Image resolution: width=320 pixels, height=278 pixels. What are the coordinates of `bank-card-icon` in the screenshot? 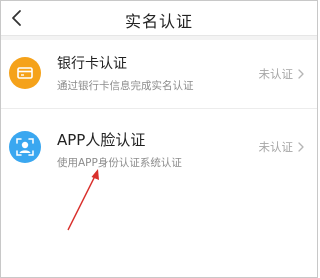 It's located at (25, 73).